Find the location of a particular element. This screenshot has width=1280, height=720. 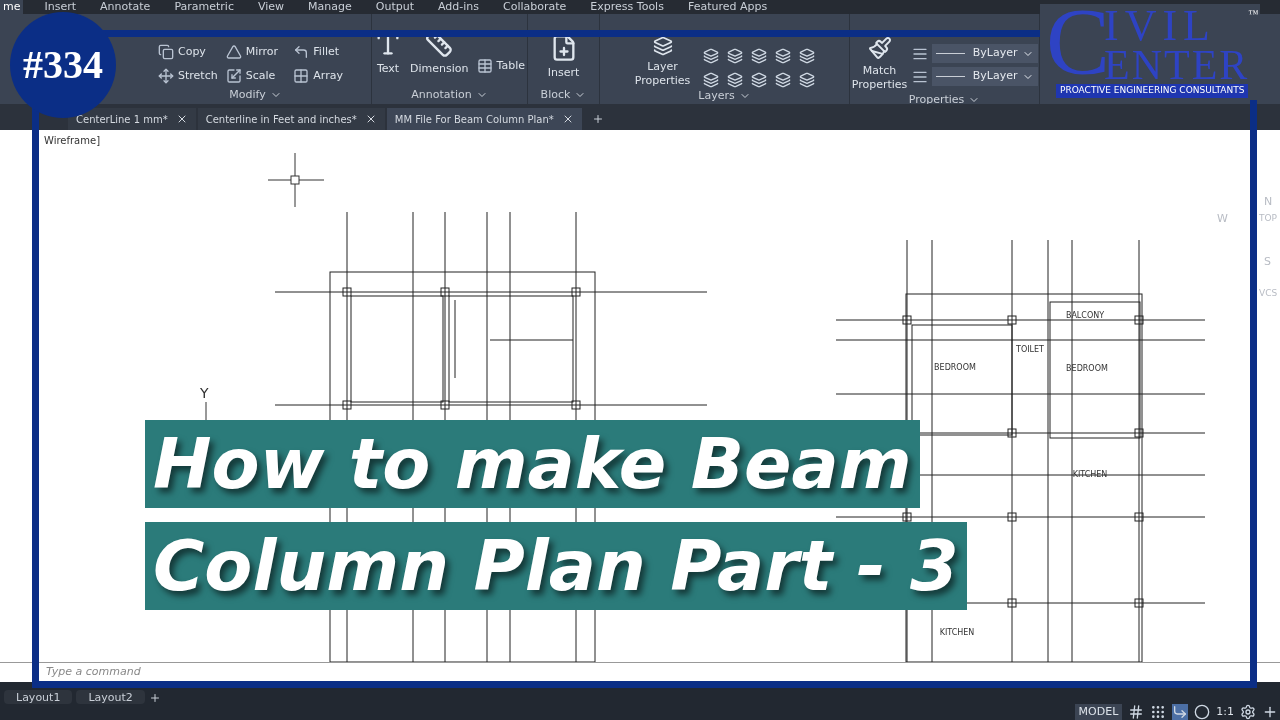

ribbon-tab: Collaborate is located at coordinates (535, 7).